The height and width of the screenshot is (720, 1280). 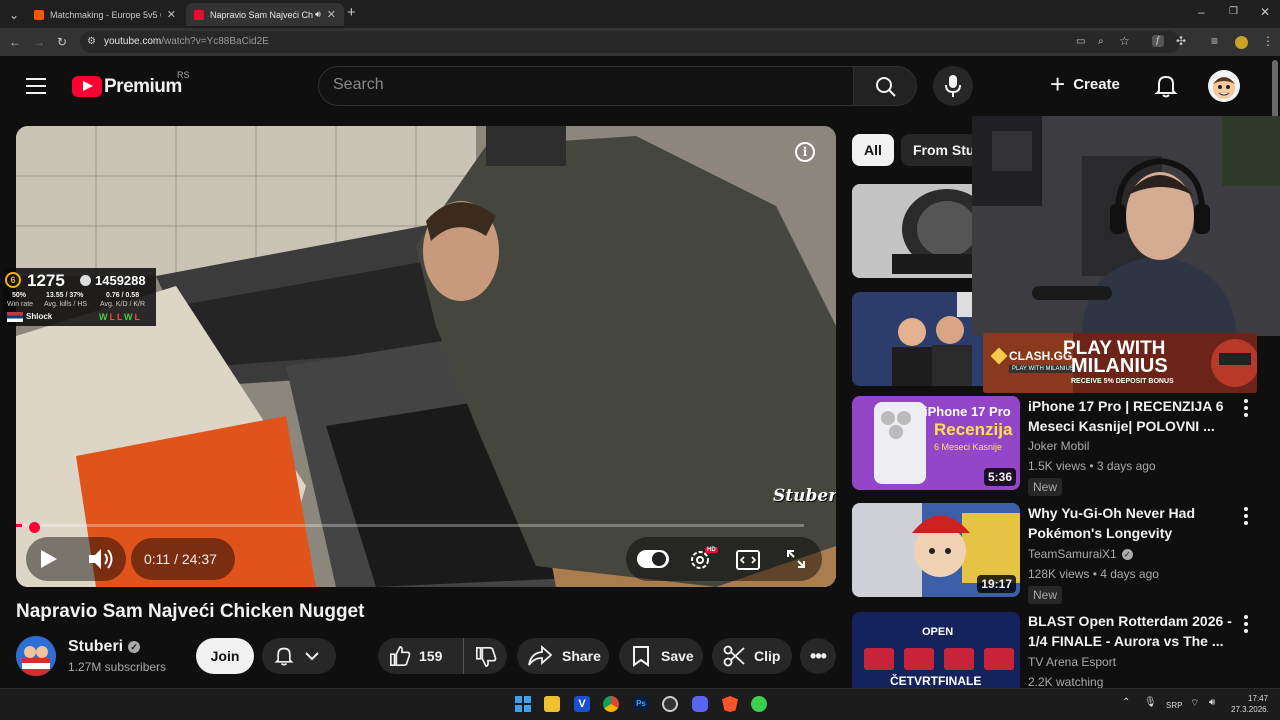 What do you see at coordinates (748, 560) in the screenshot?
I see `theater-mode-icon` at bounding box center [748, 560].